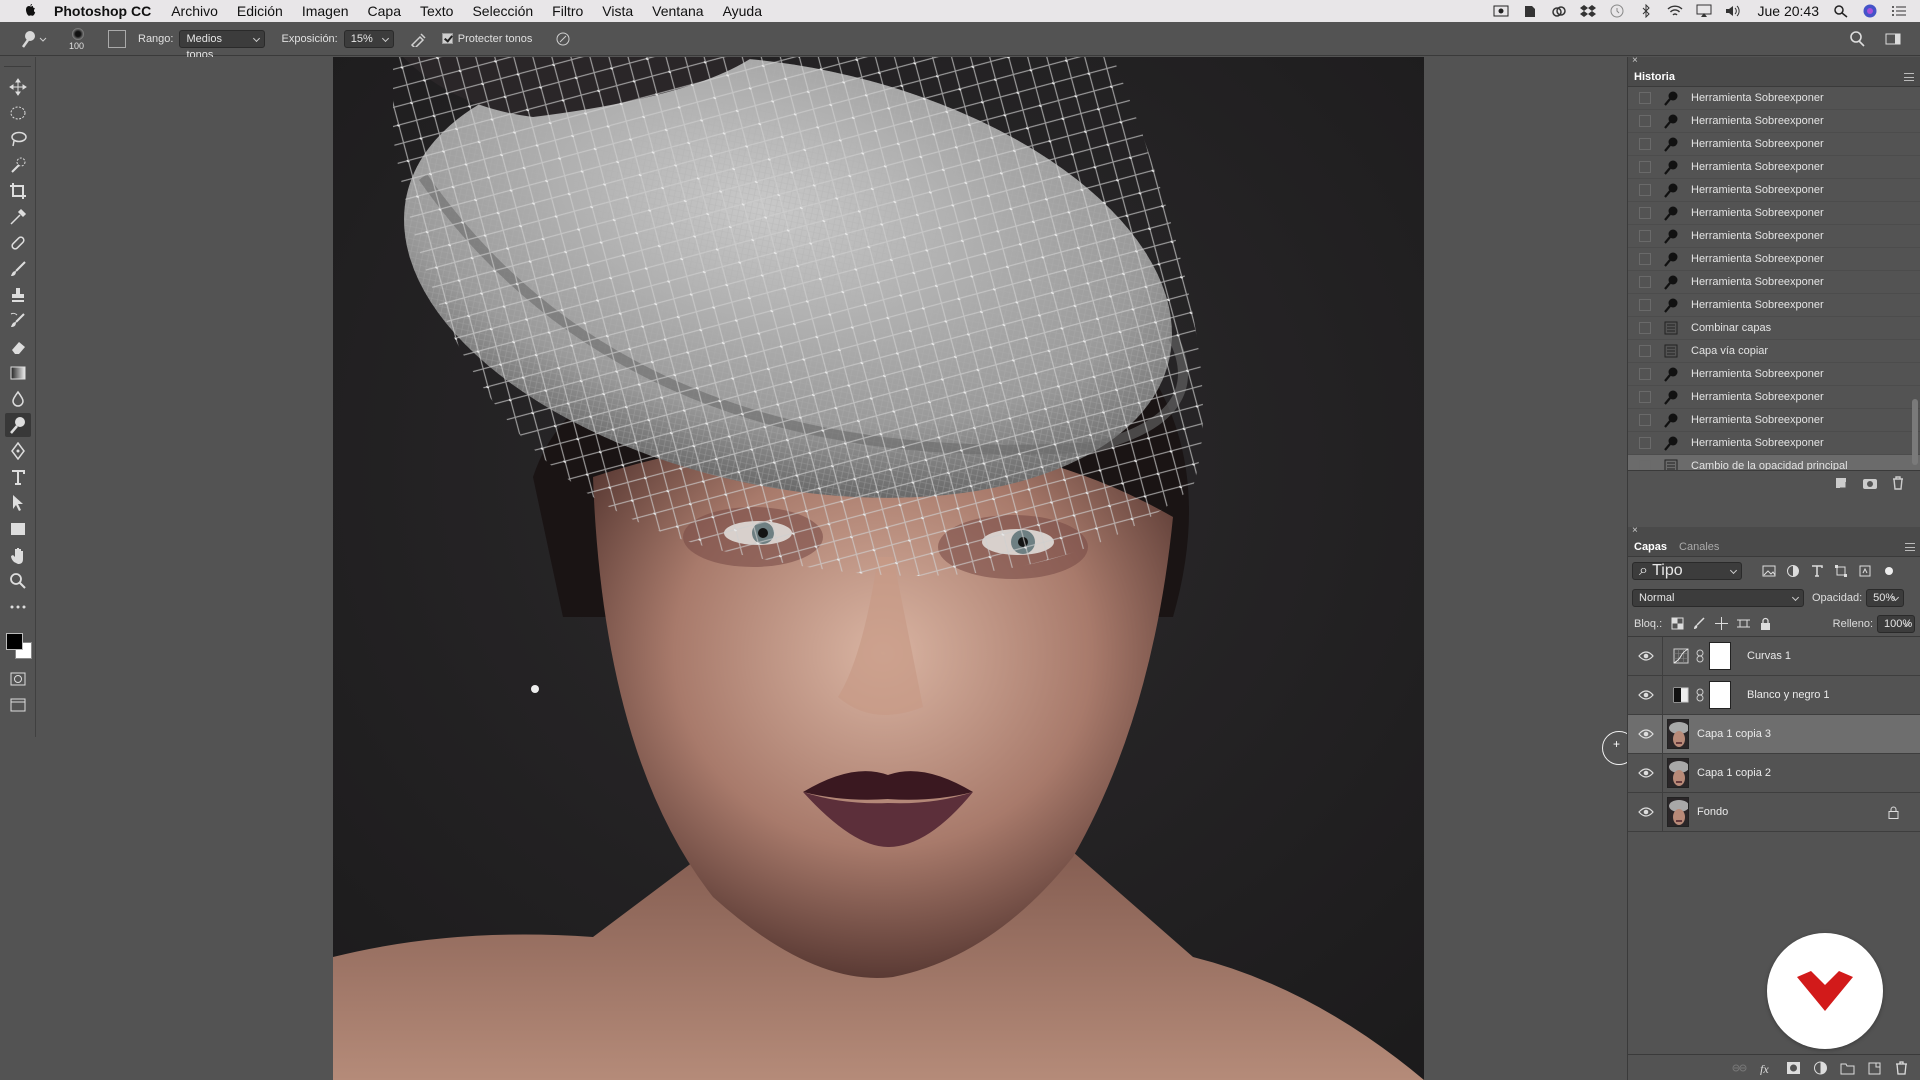  Describe the element at coordinates (436, 11) in the screenshot. I see `menu-texto: Texto` at that location.